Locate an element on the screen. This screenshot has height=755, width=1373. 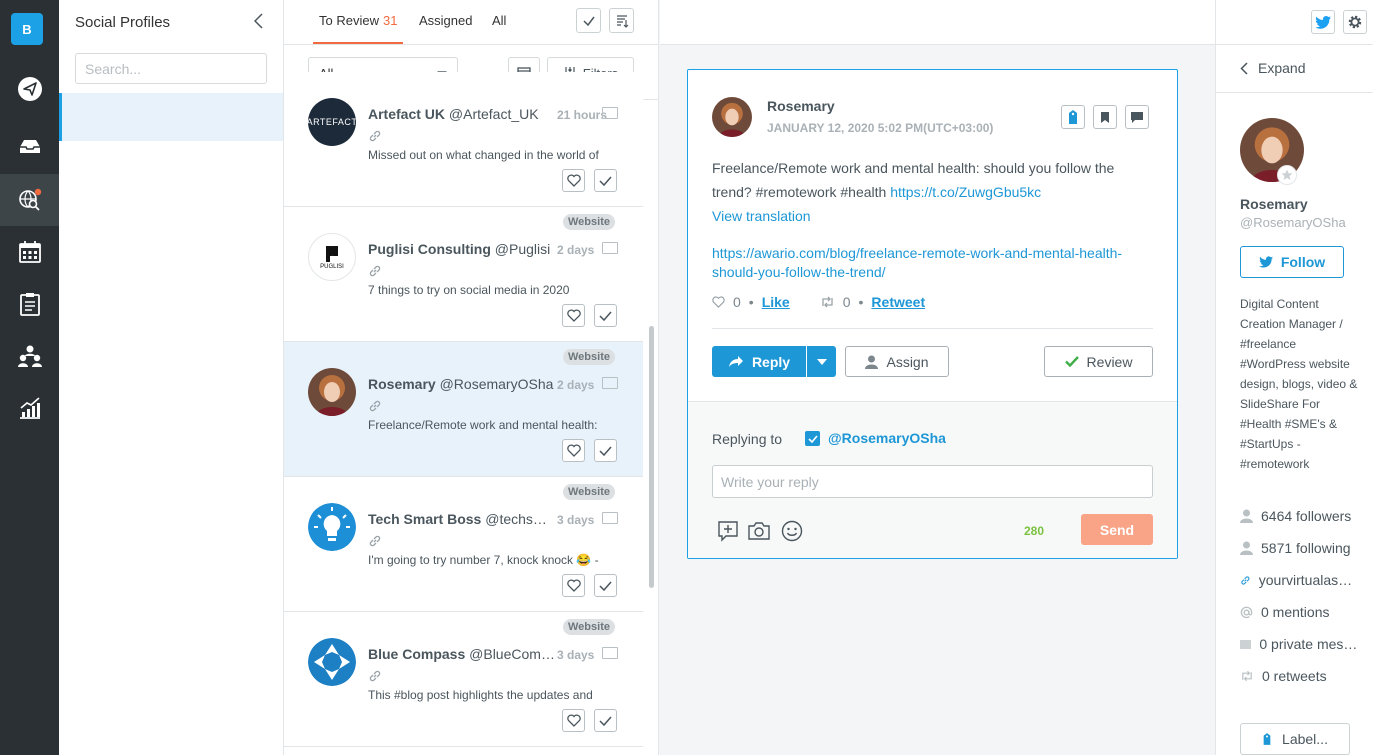
like-action: Like is located at coordinates (776, 302).